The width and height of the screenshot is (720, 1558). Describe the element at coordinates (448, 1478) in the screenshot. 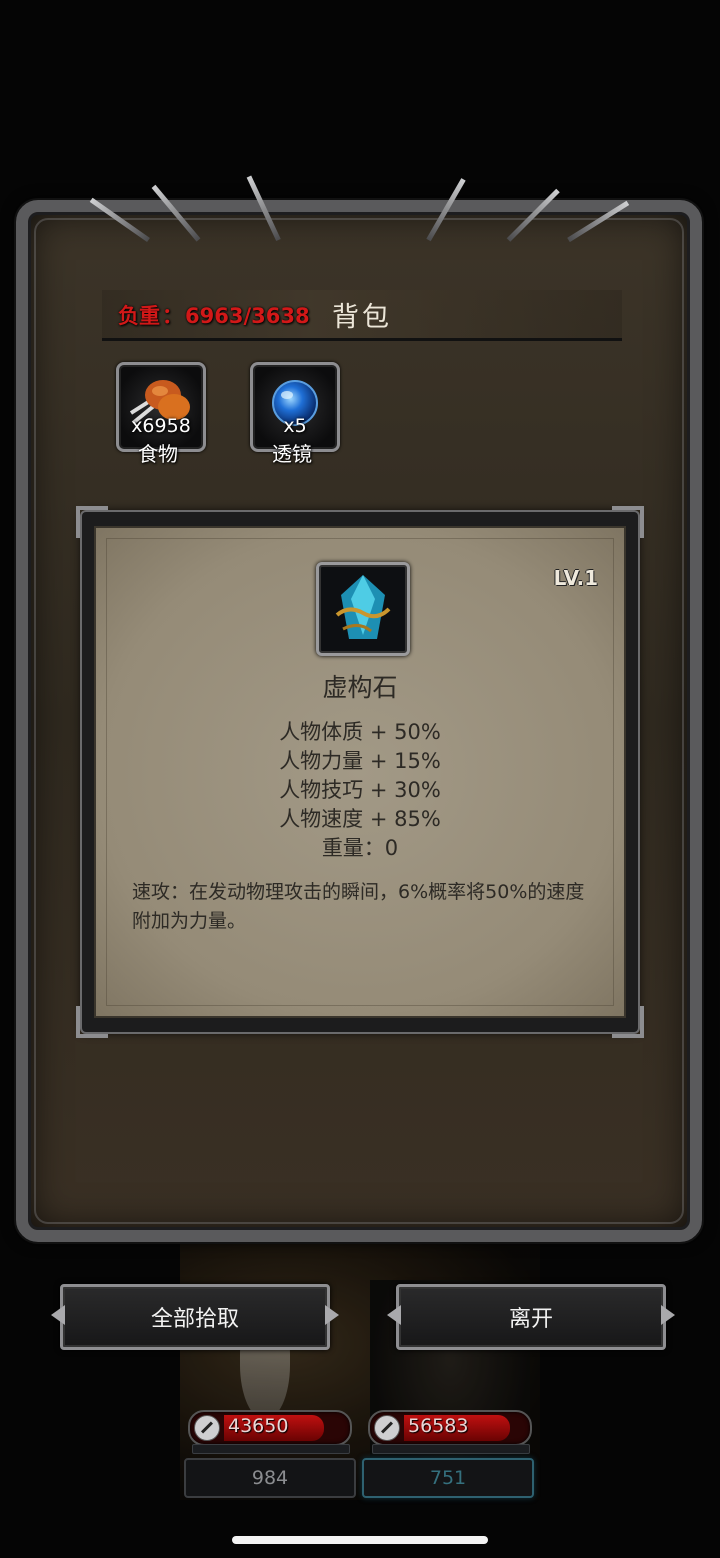

I see `mp-box-right: 751` at that location.